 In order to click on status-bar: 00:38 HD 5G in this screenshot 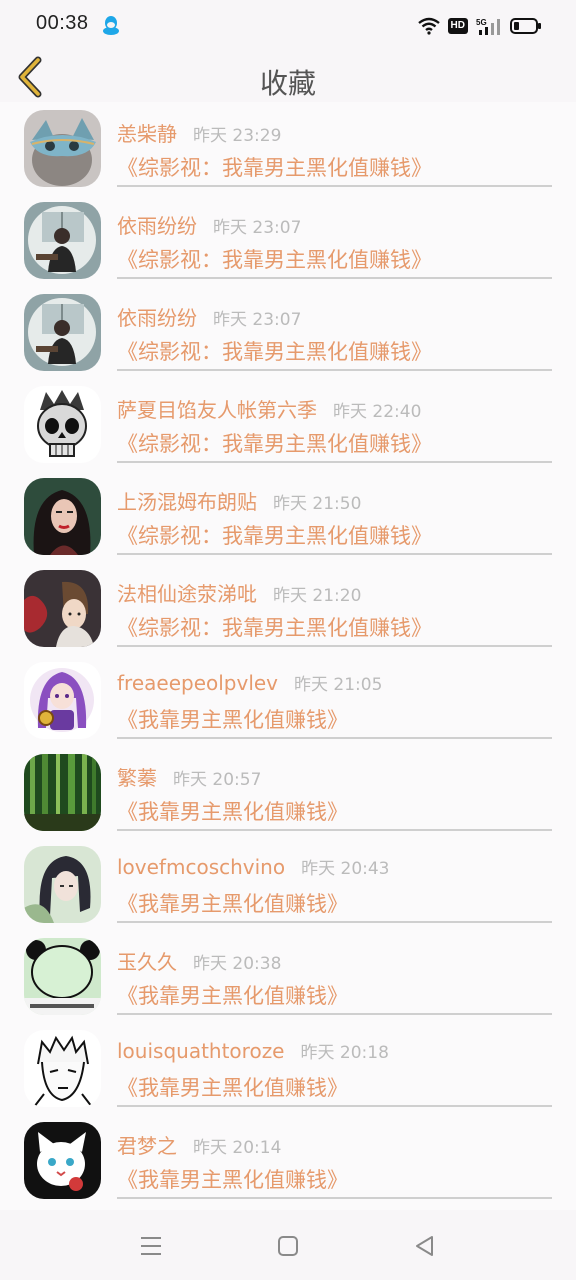, I will do `click(288, 25)`.